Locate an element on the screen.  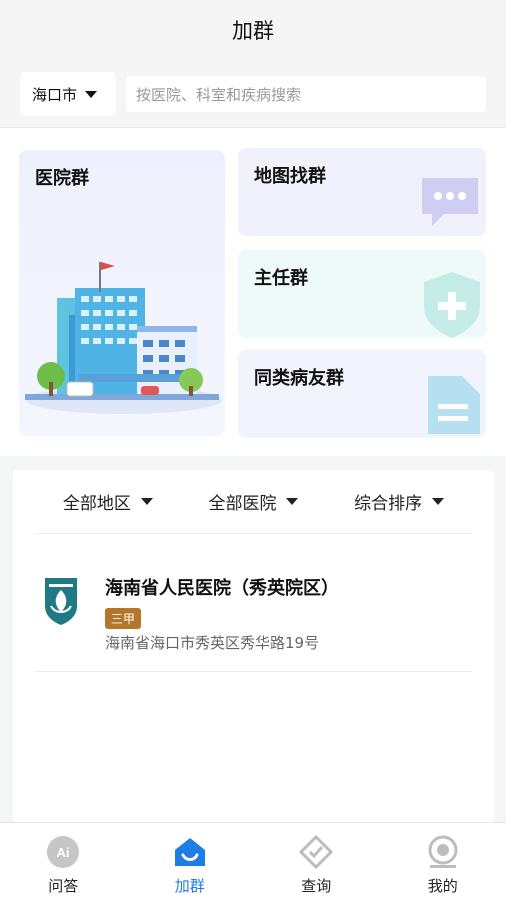
filter-hospital: 全部医院 is located at coordinates (253, 501).